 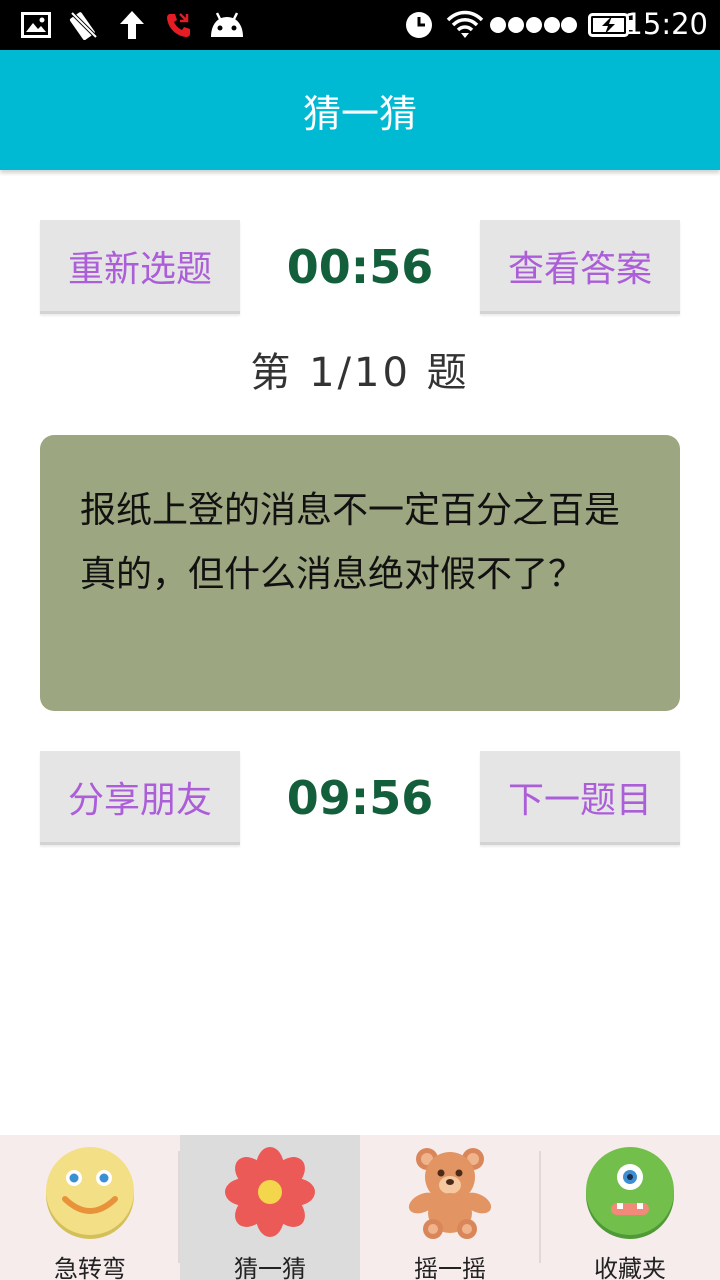 I want to click on bottom-nav: 急转弯 猜一猜 摇一摇 收藏夹, so click(x=360, y=1207).